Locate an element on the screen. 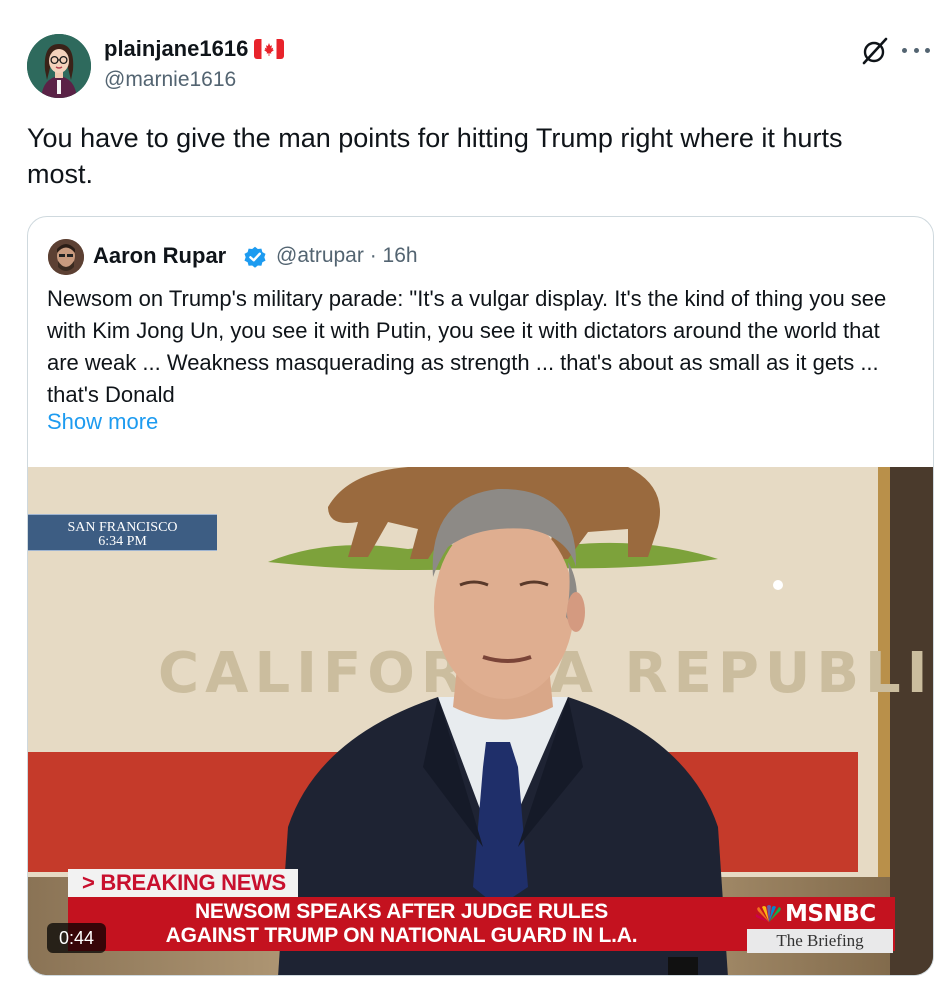 This screenshot has width=942, height=1004. location-label: SAN FRANCISCO is located at coordinates (122, 527).